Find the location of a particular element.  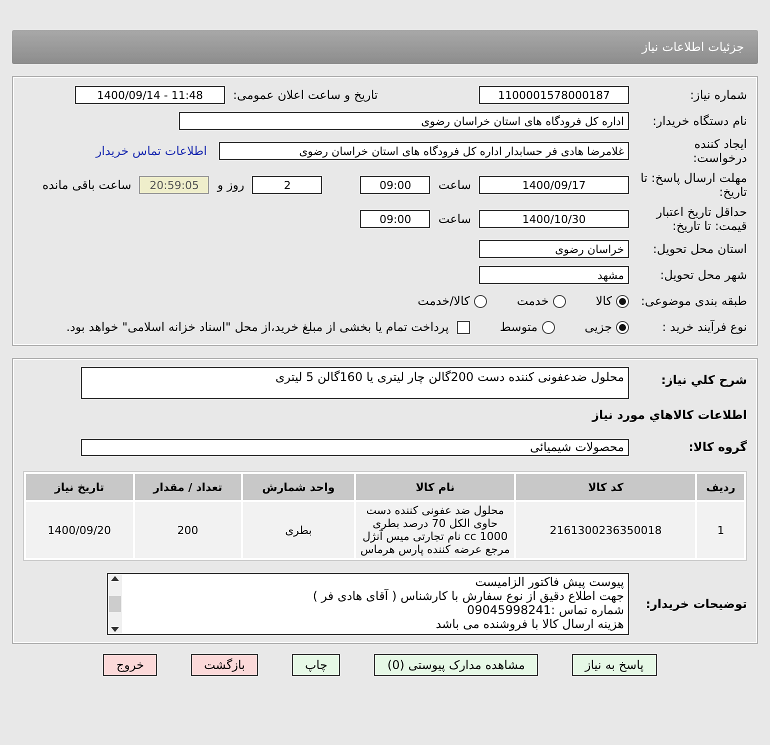

notes-line: شماره تماس :09045998241 is located at coordinates (545, 610).